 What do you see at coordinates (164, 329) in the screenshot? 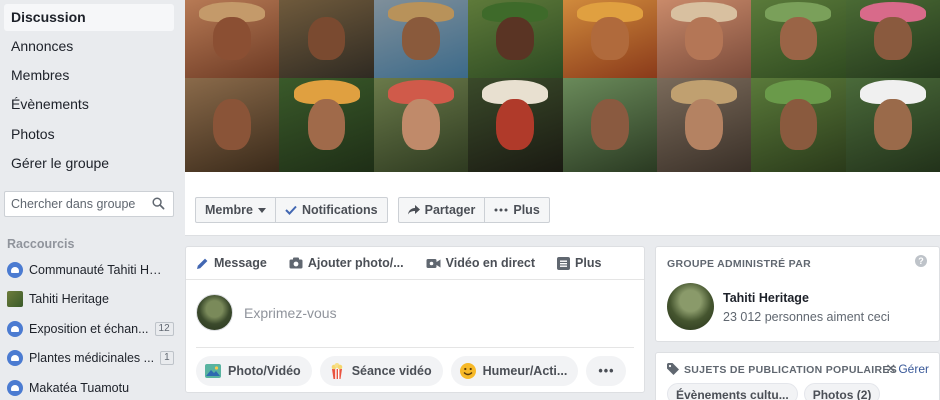
I see `notification-count-badge: 12` at bounding box center [164, 329].